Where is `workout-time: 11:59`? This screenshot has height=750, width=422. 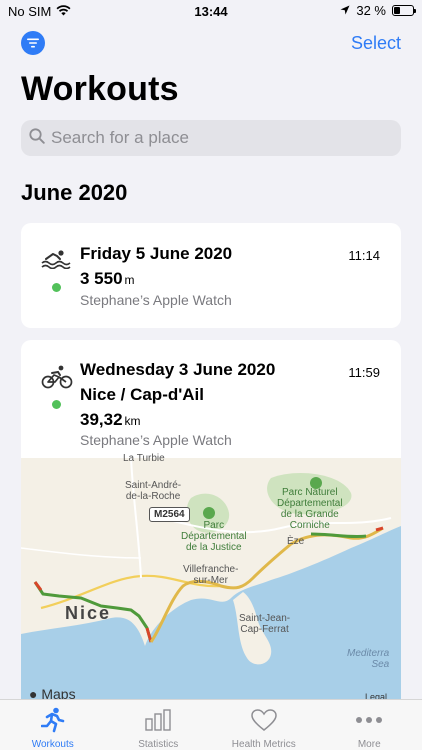 workout-time: 11:59 is located at coordinates (364, 372).